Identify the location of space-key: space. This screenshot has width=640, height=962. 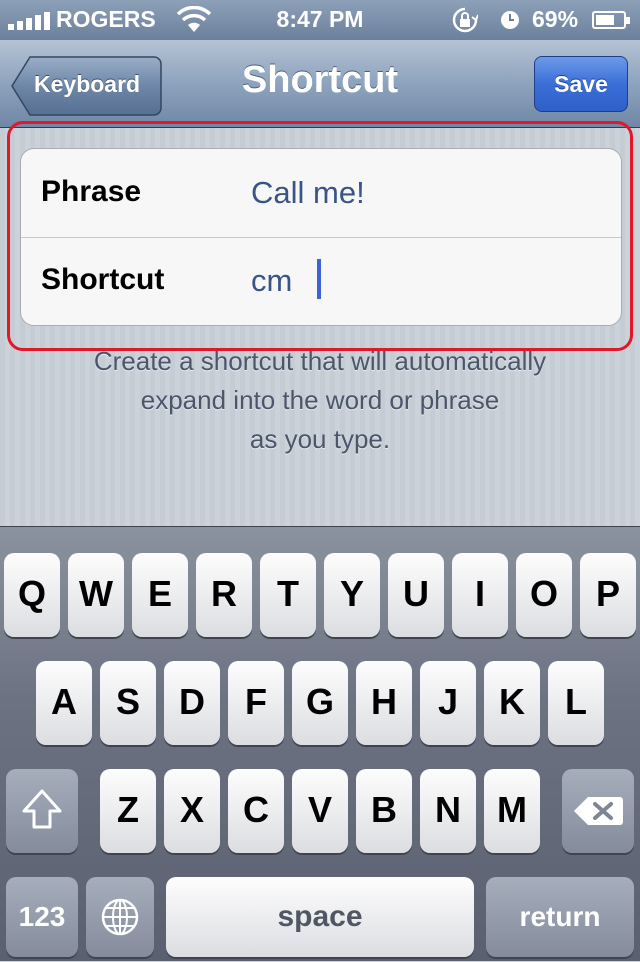
(320, 917).